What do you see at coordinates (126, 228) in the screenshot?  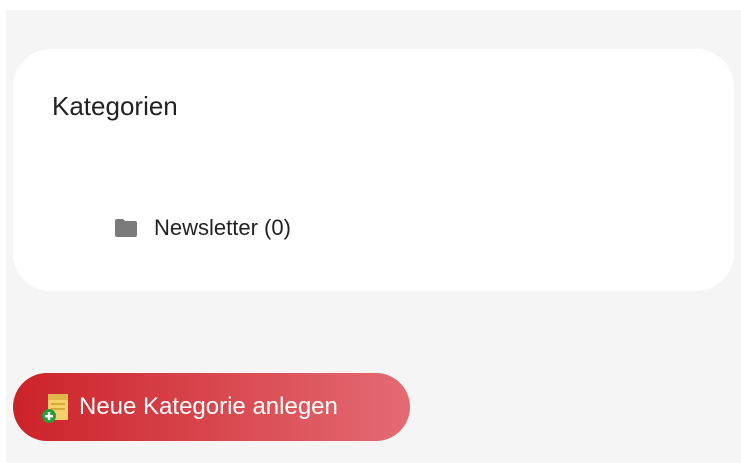 I see `folder-icon` at bounding box center [126, 228].